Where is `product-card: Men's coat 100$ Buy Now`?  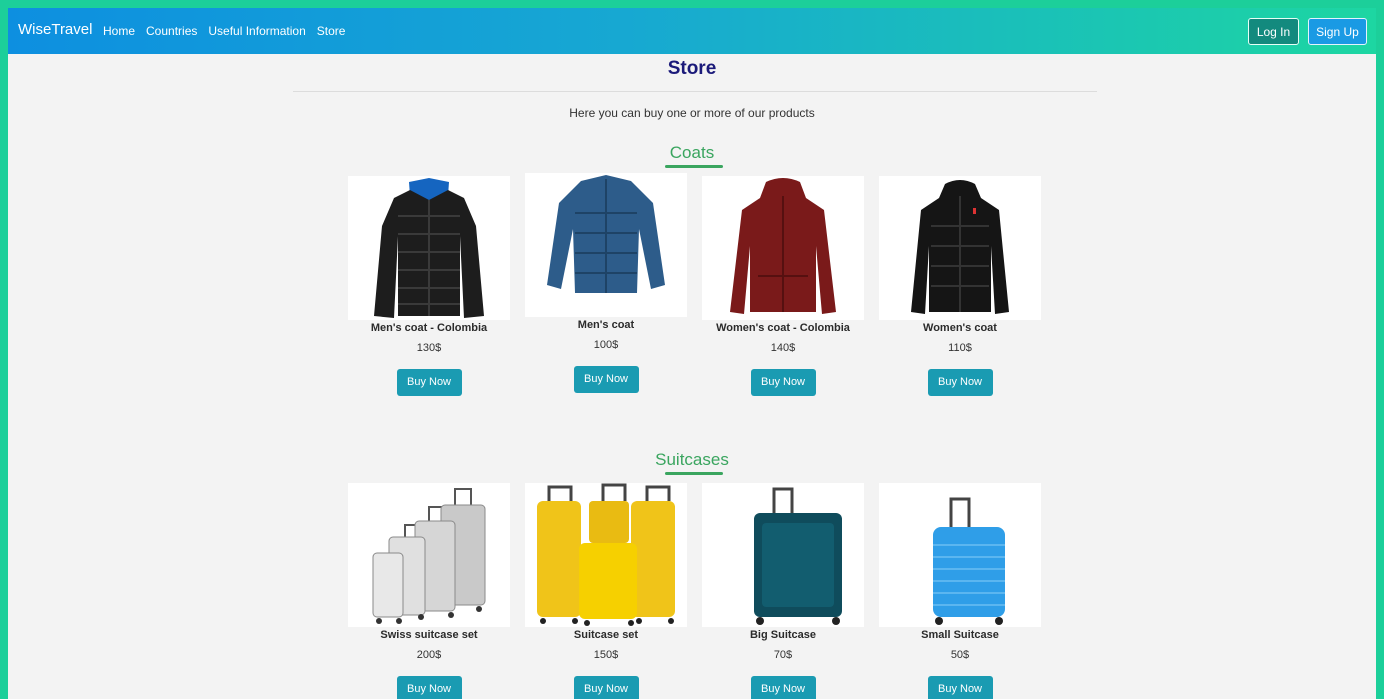 product-card: Men's coat 100$ Buy Now is located at coordinates (606, 283).